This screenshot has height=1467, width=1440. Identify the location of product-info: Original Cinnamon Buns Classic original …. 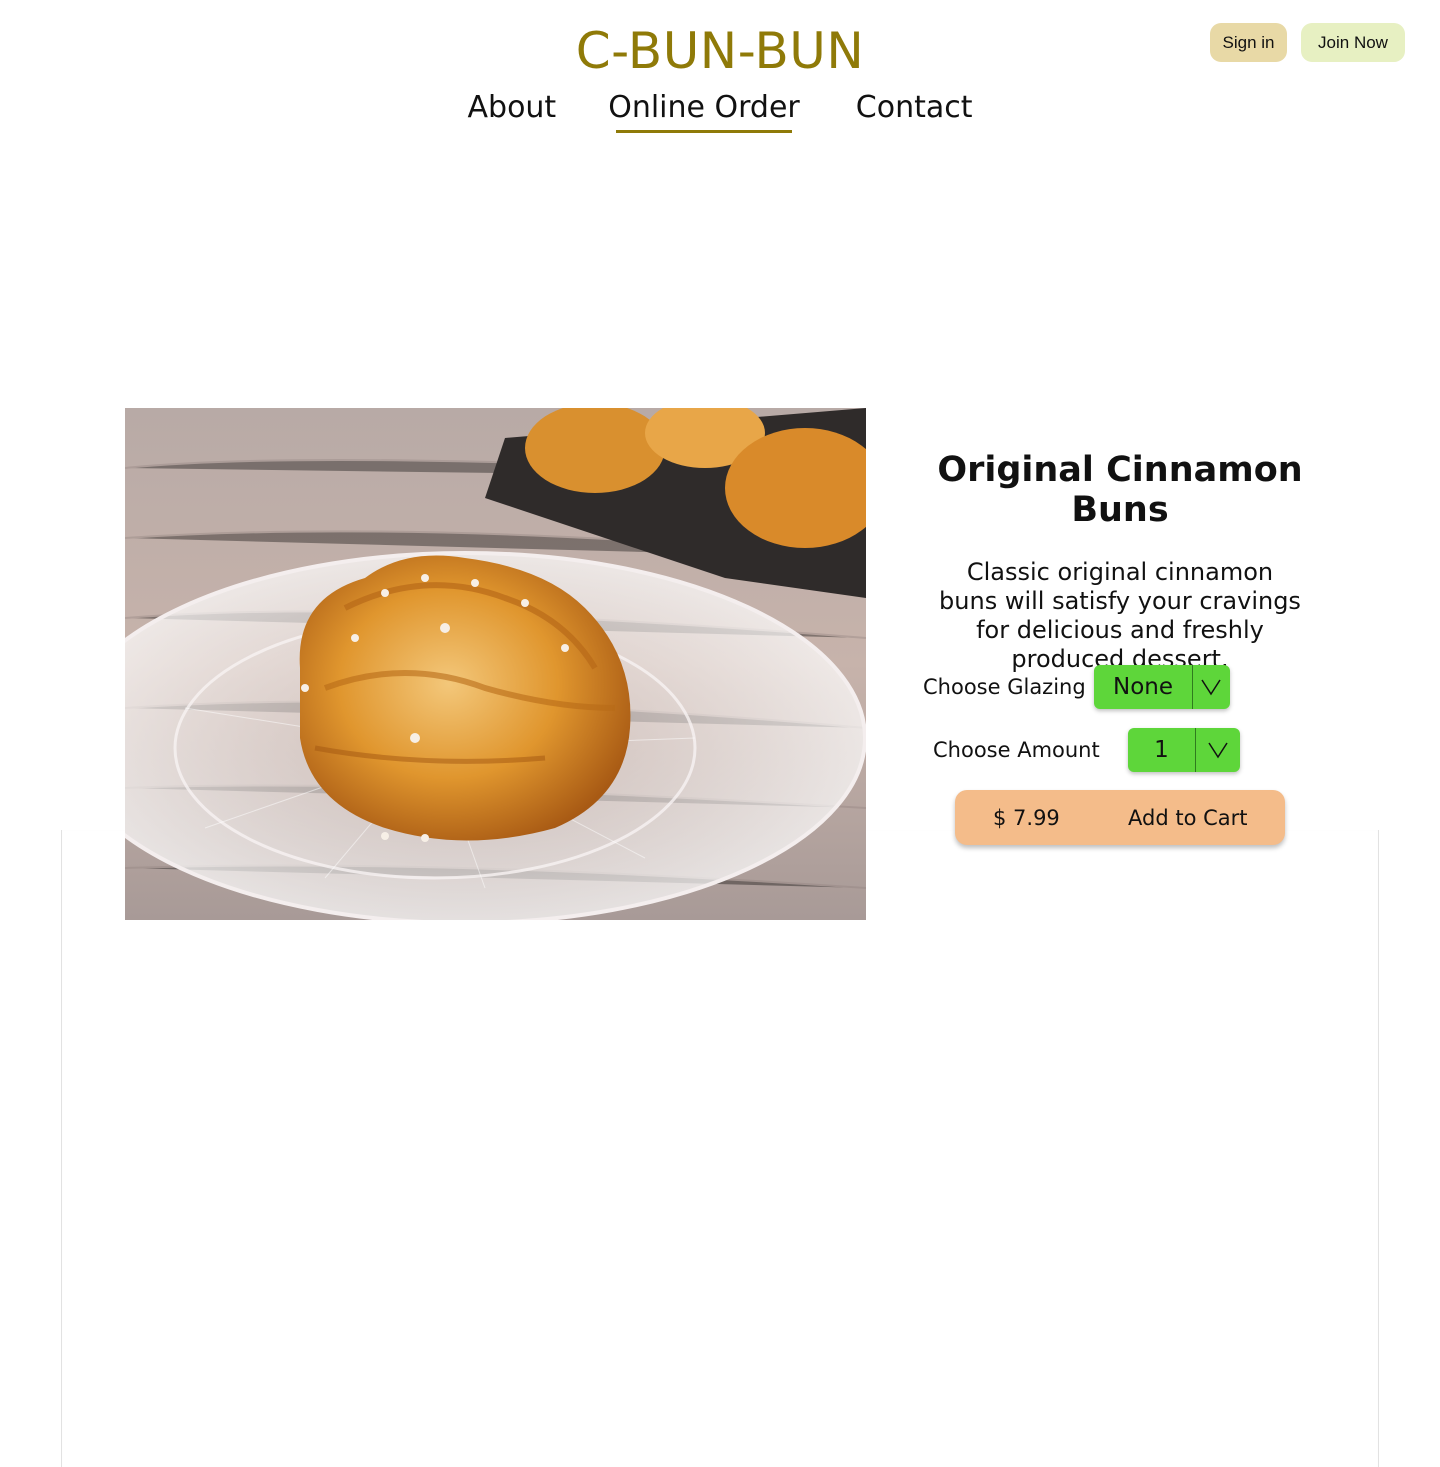
(1120, 562).